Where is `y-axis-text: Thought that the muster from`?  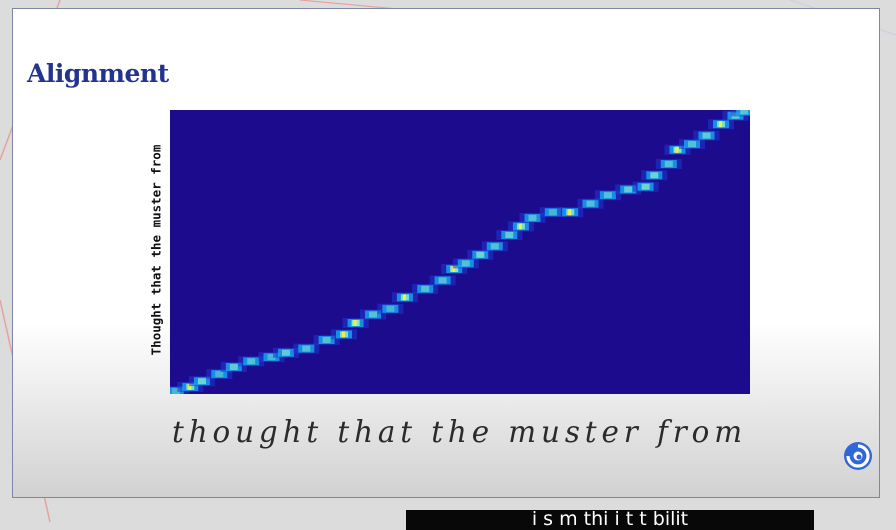
y-axis-text: Thought that the muster from is located at coordinates (156, 250).